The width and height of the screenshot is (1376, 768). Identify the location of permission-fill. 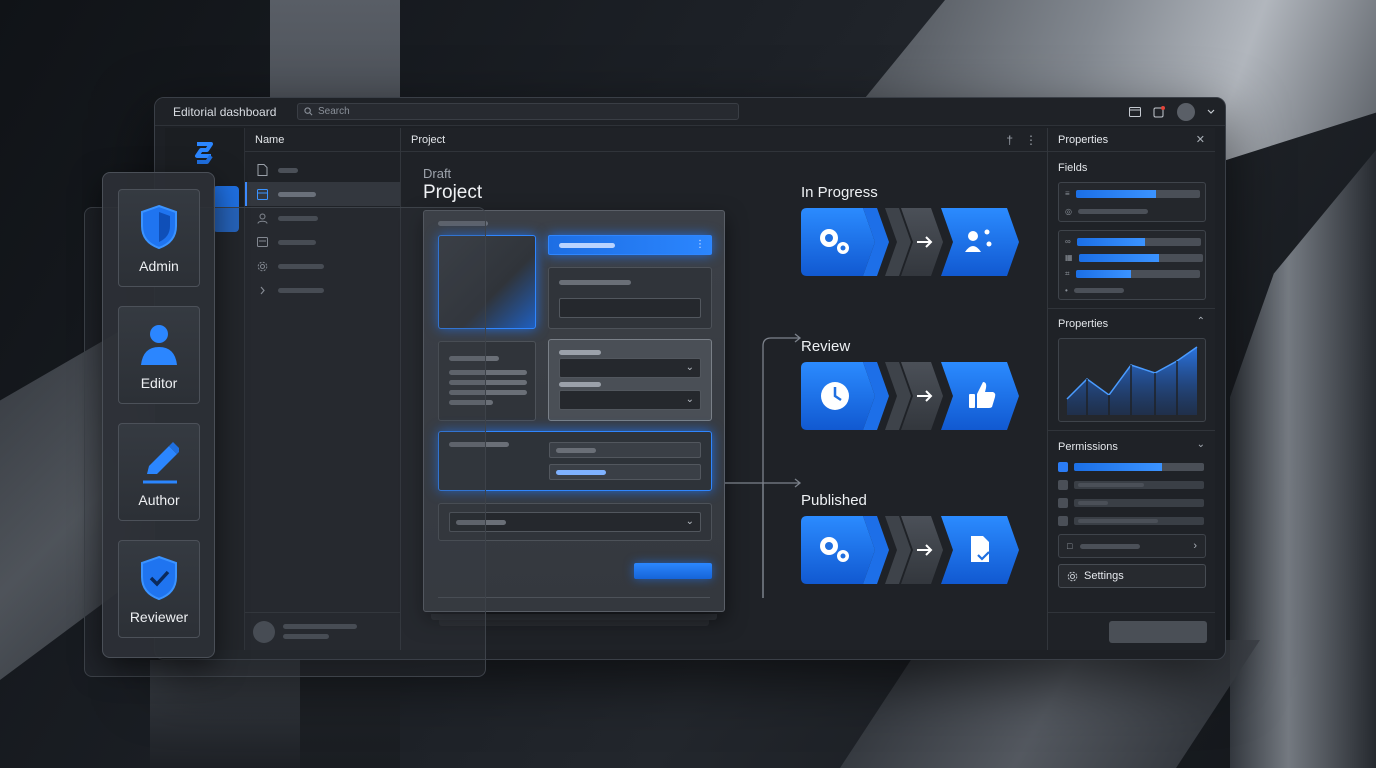
(1118, 467).